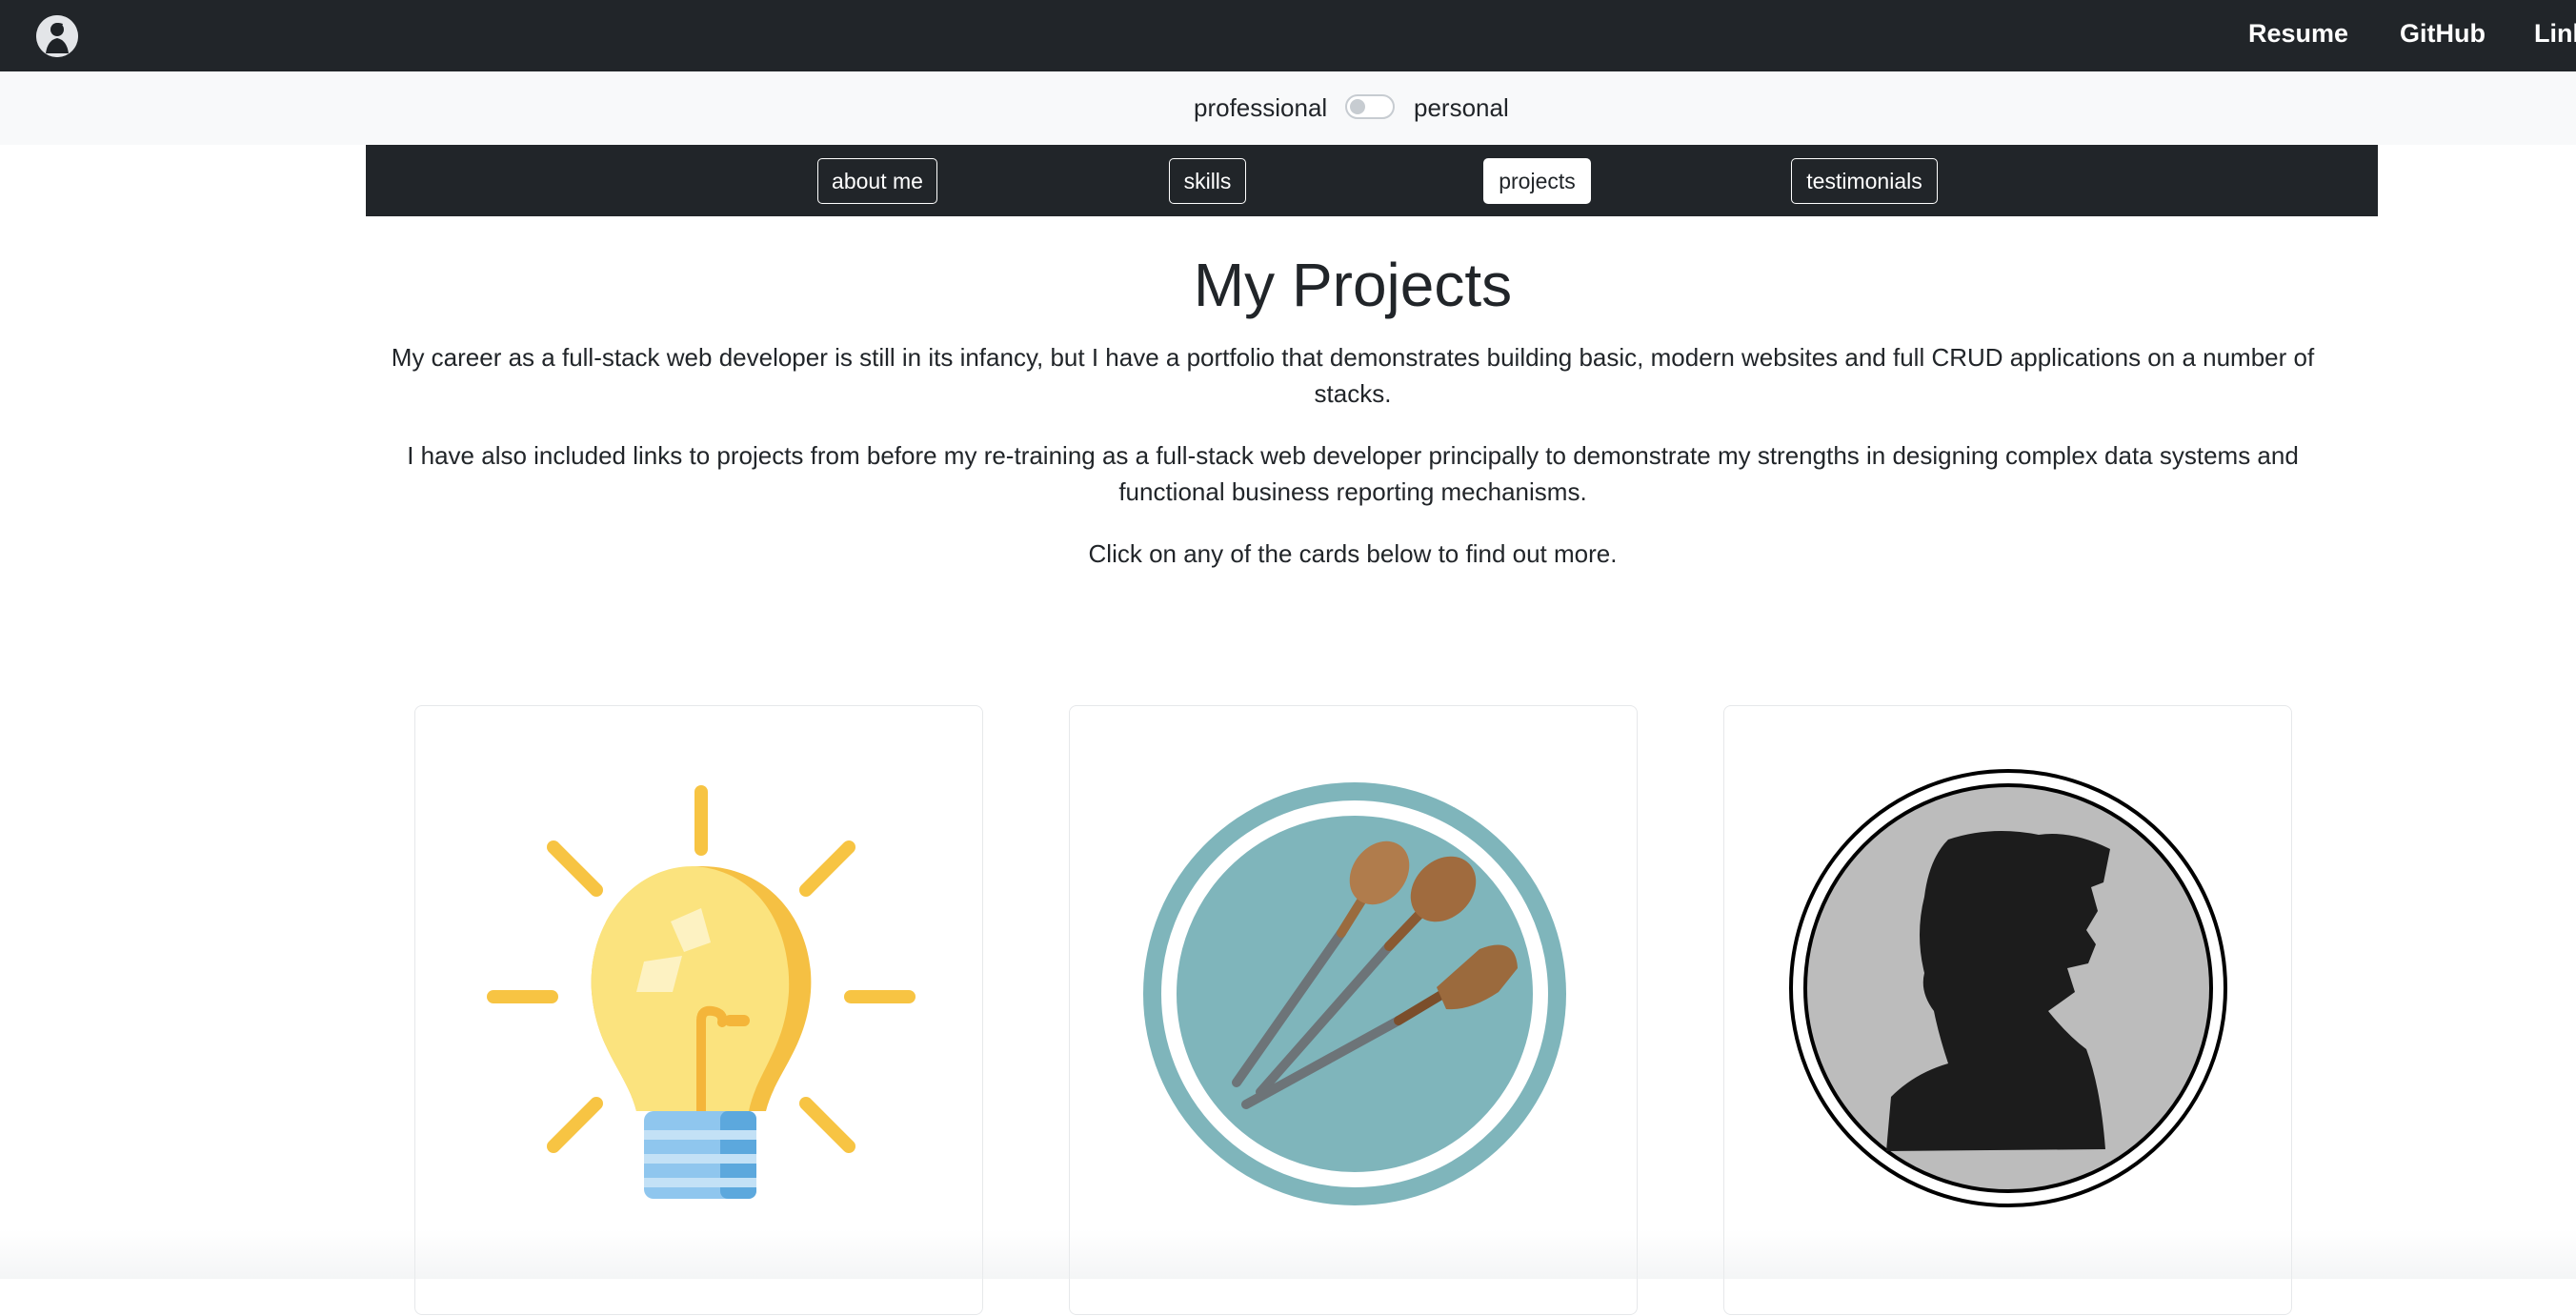 The height and width of the screenshot is (1316, 2576). What do you see at coordinates (701, 992) in the screenshot?
I see `lightbulb-icon` at bounding box center [701, 992].